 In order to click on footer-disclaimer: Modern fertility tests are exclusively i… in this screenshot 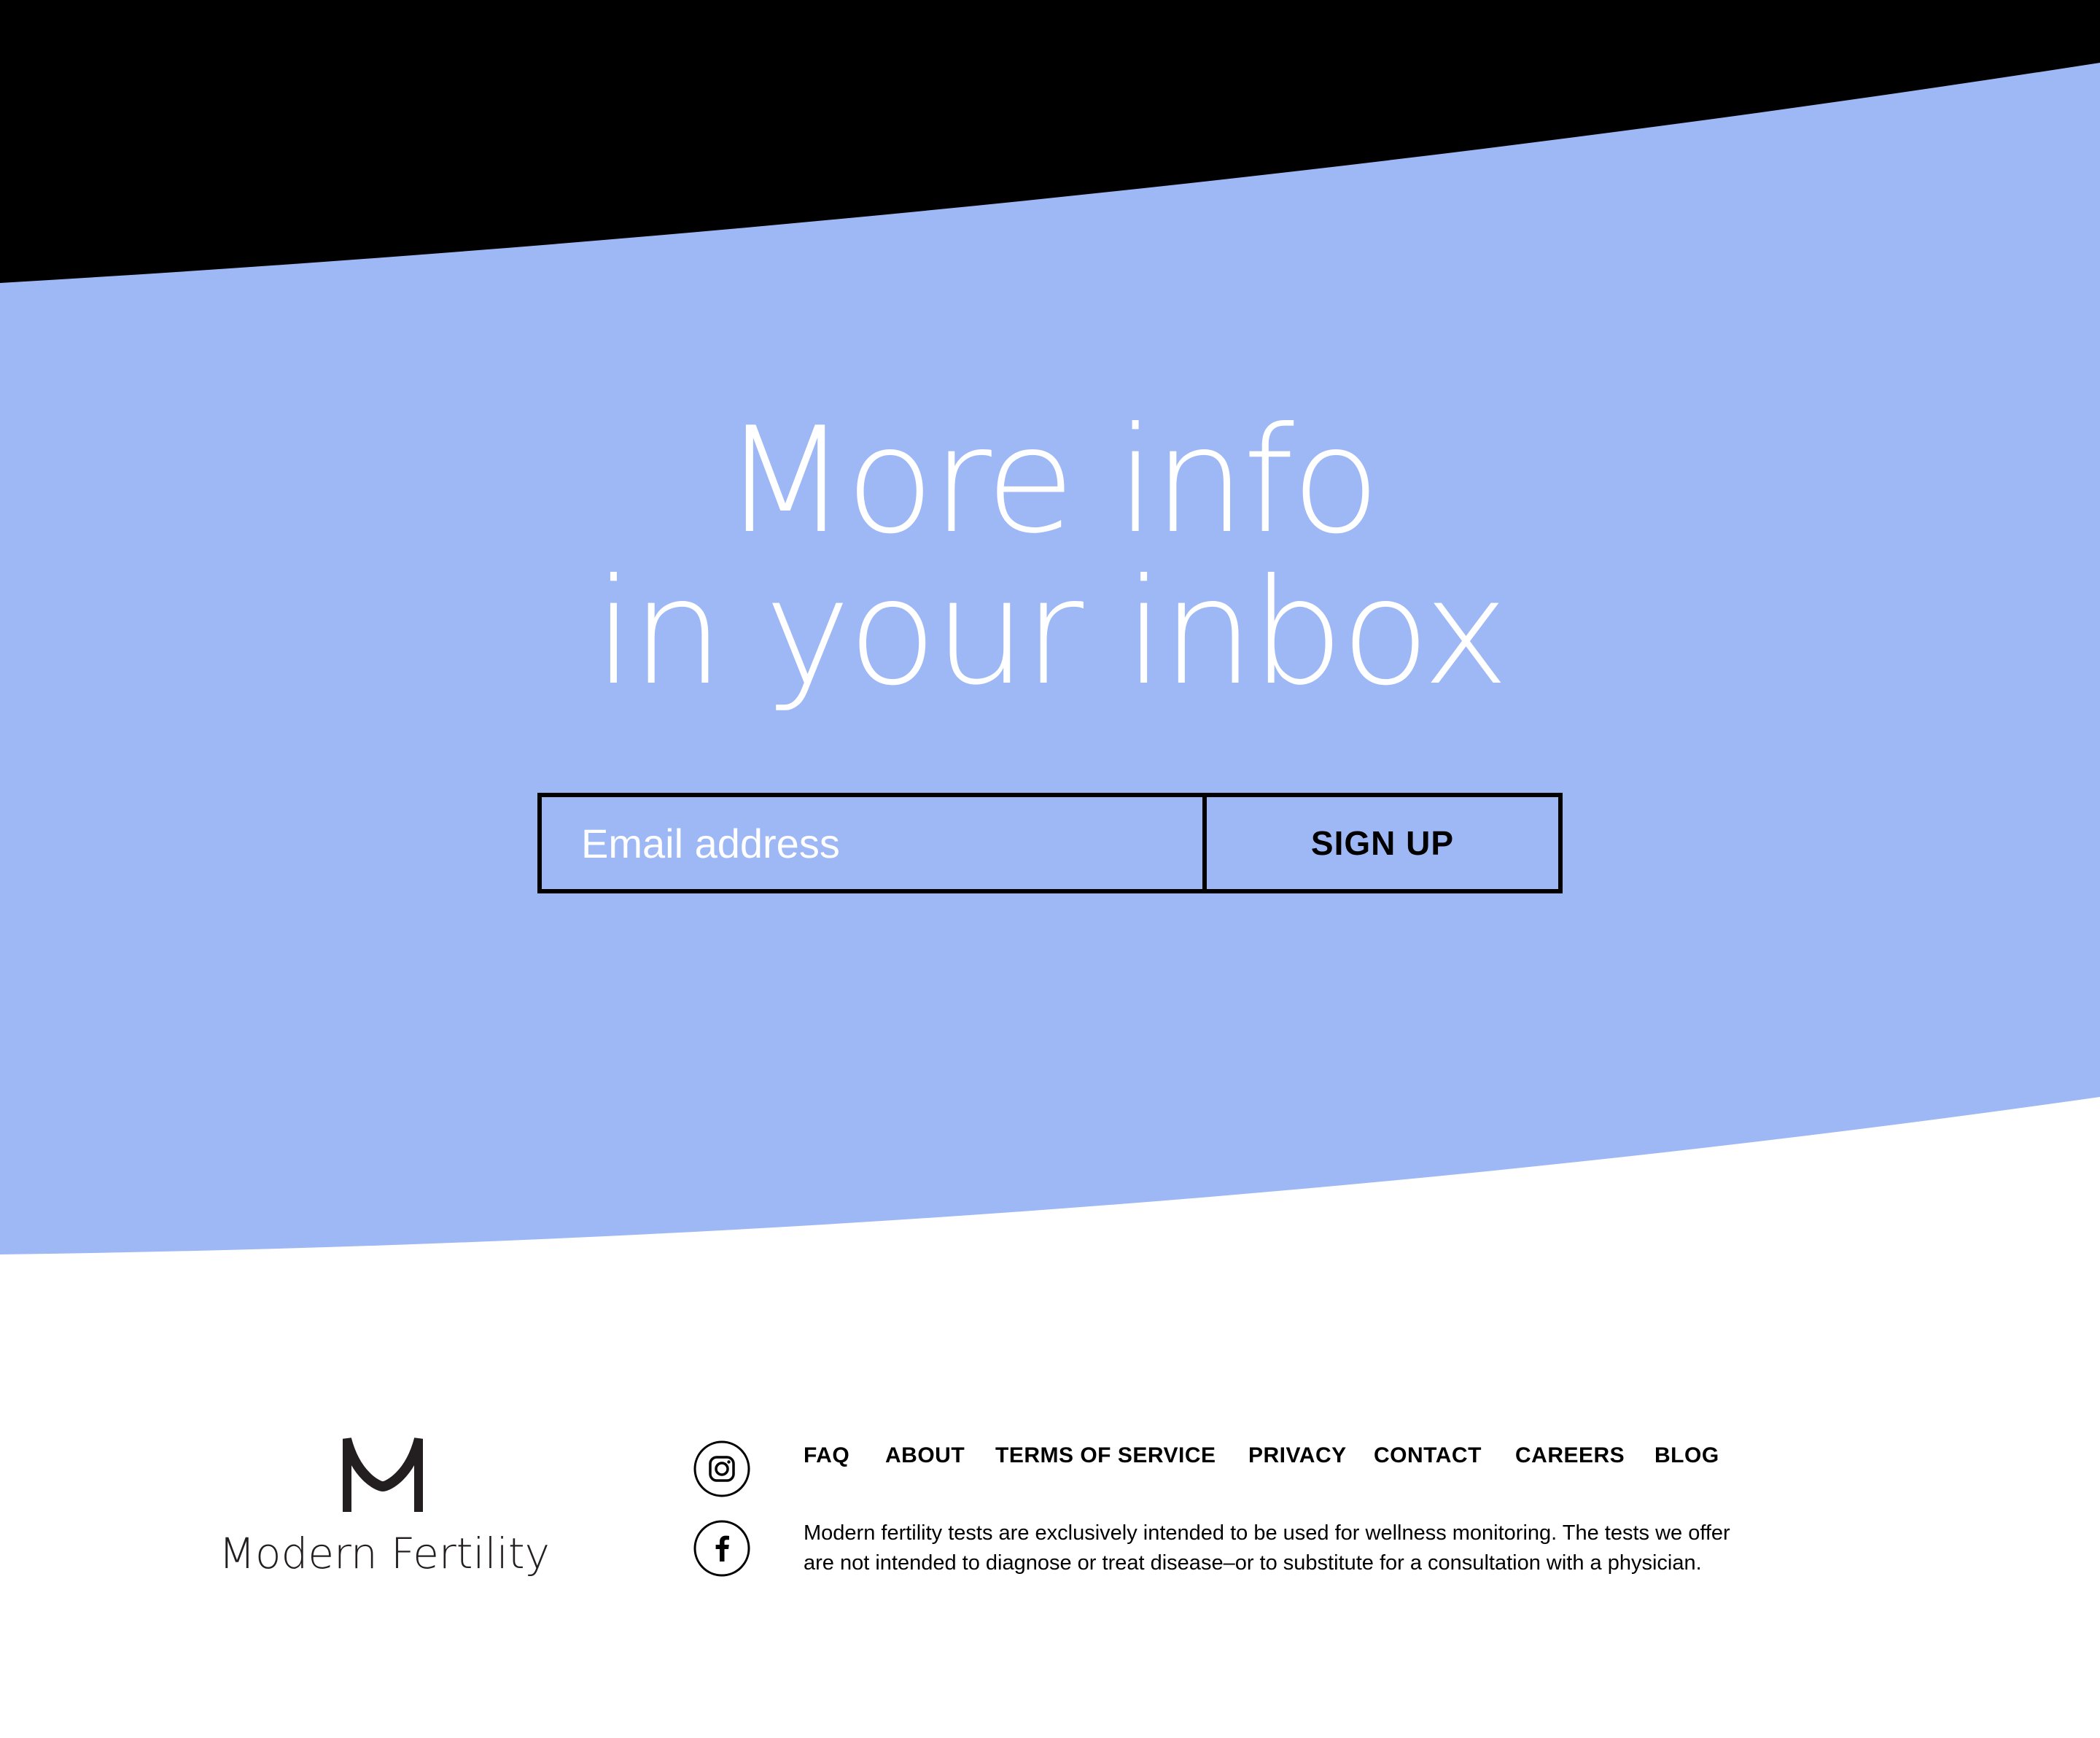, I will do `click(1299, 1548)`.